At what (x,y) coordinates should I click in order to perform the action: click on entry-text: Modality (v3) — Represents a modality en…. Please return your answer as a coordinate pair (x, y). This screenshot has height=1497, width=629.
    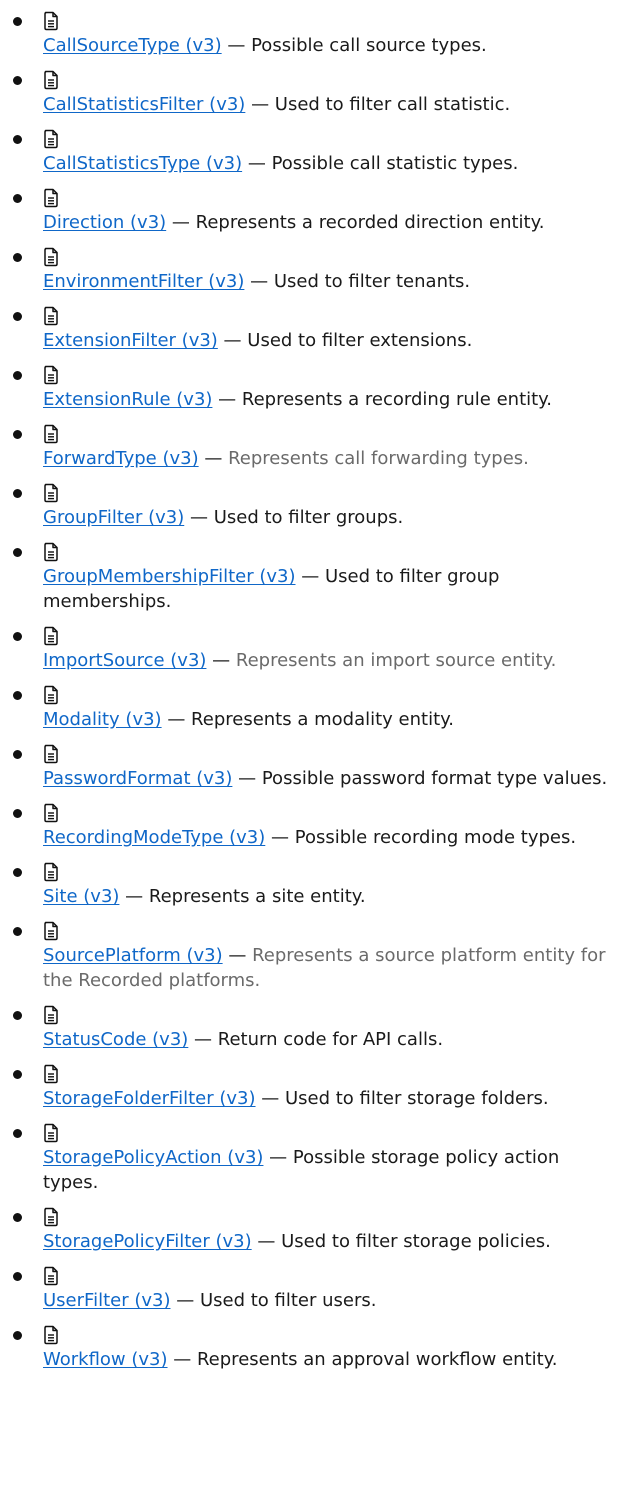
    Looking at the image, I should click on (336, 719).